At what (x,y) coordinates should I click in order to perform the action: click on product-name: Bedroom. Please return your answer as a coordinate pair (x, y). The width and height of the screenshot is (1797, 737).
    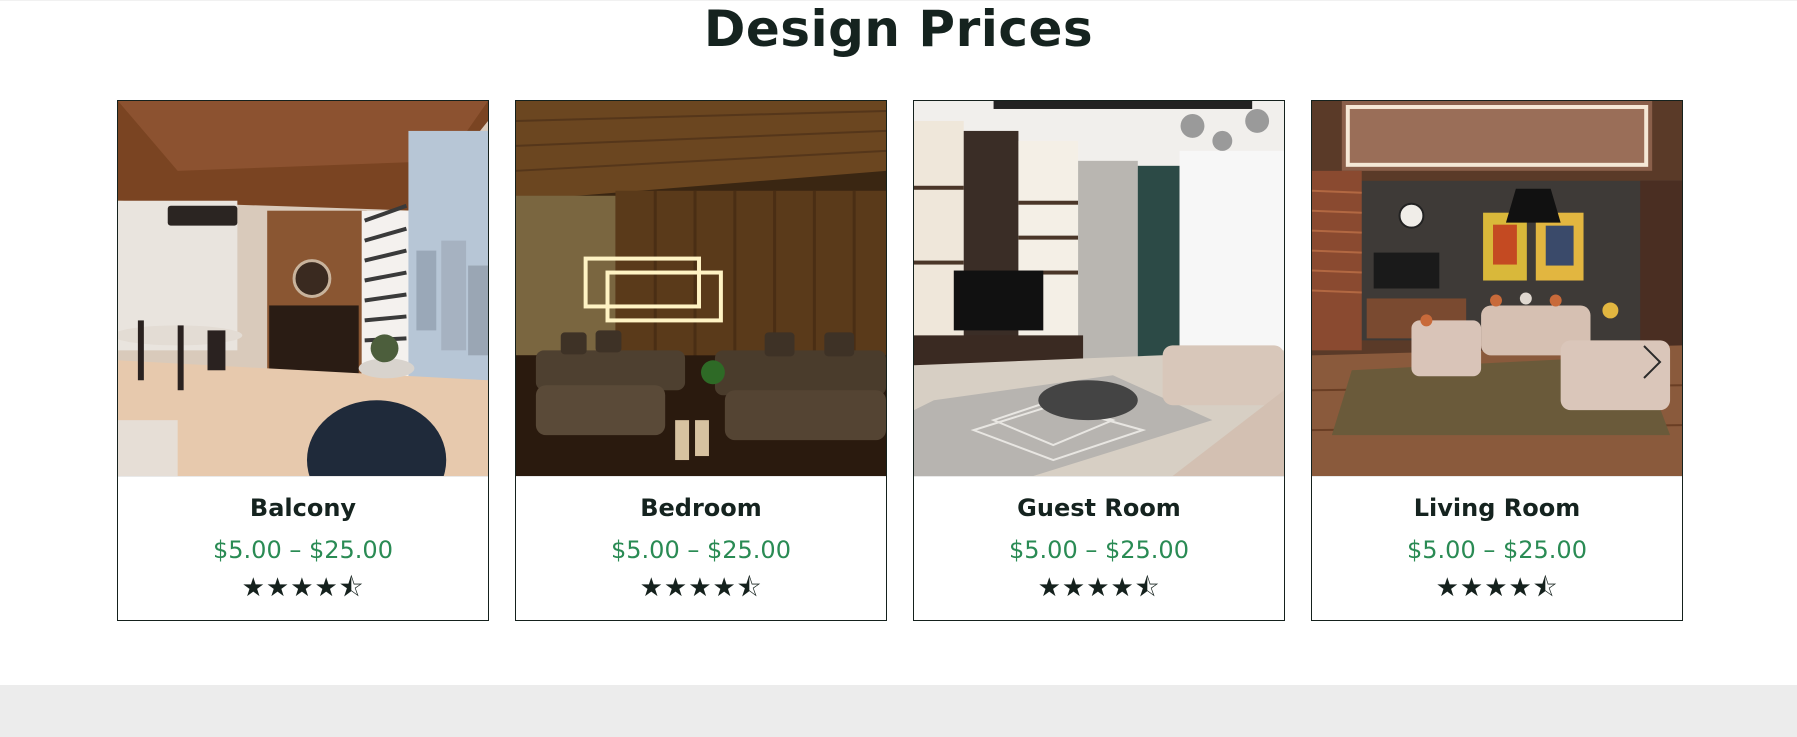
    Looking at the image, I should click on (701, 508).